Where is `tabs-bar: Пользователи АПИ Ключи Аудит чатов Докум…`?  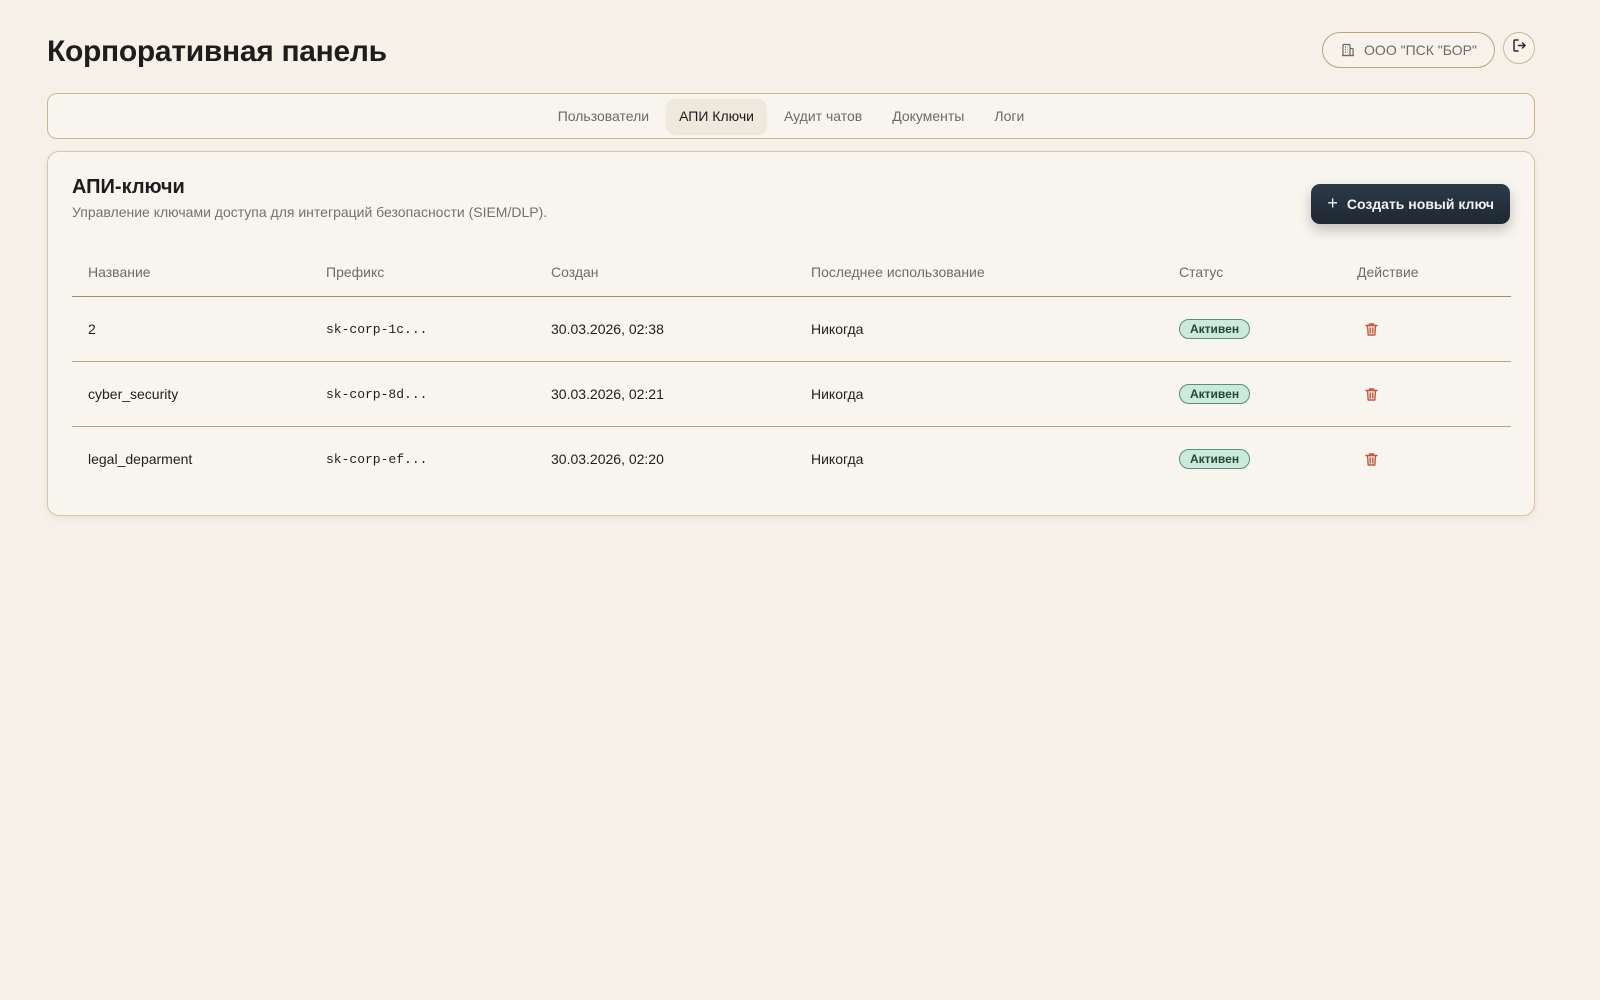
tabs-bar: Пользователи АПИ Ключи Аудит чатов Докум… is located at coordinates (791, 116).